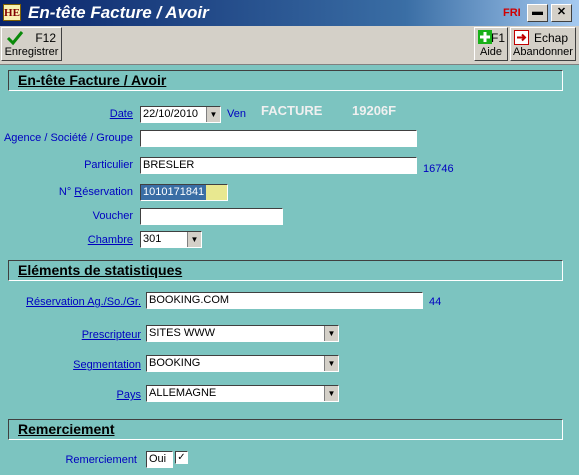  Describe the element at coordinates (171, 239) in the screenshot. I see `room-select: 301 ▼` at that location.